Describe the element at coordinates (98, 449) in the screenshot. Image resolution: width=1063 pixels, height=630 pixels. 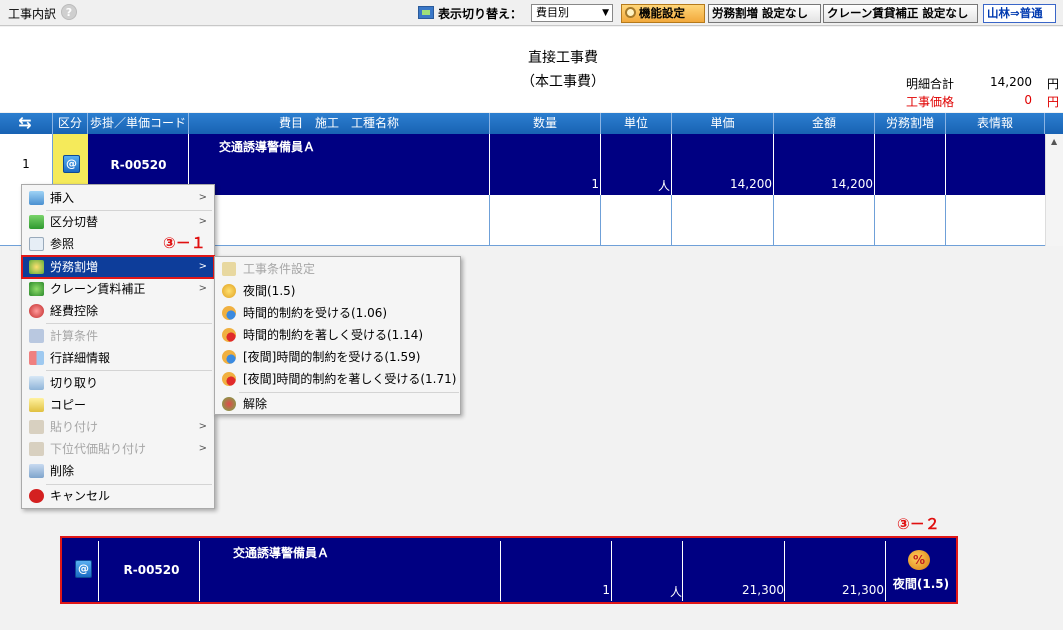
I see `menu-item-lower-paste-label: 下位代価貼り付け` at that location.